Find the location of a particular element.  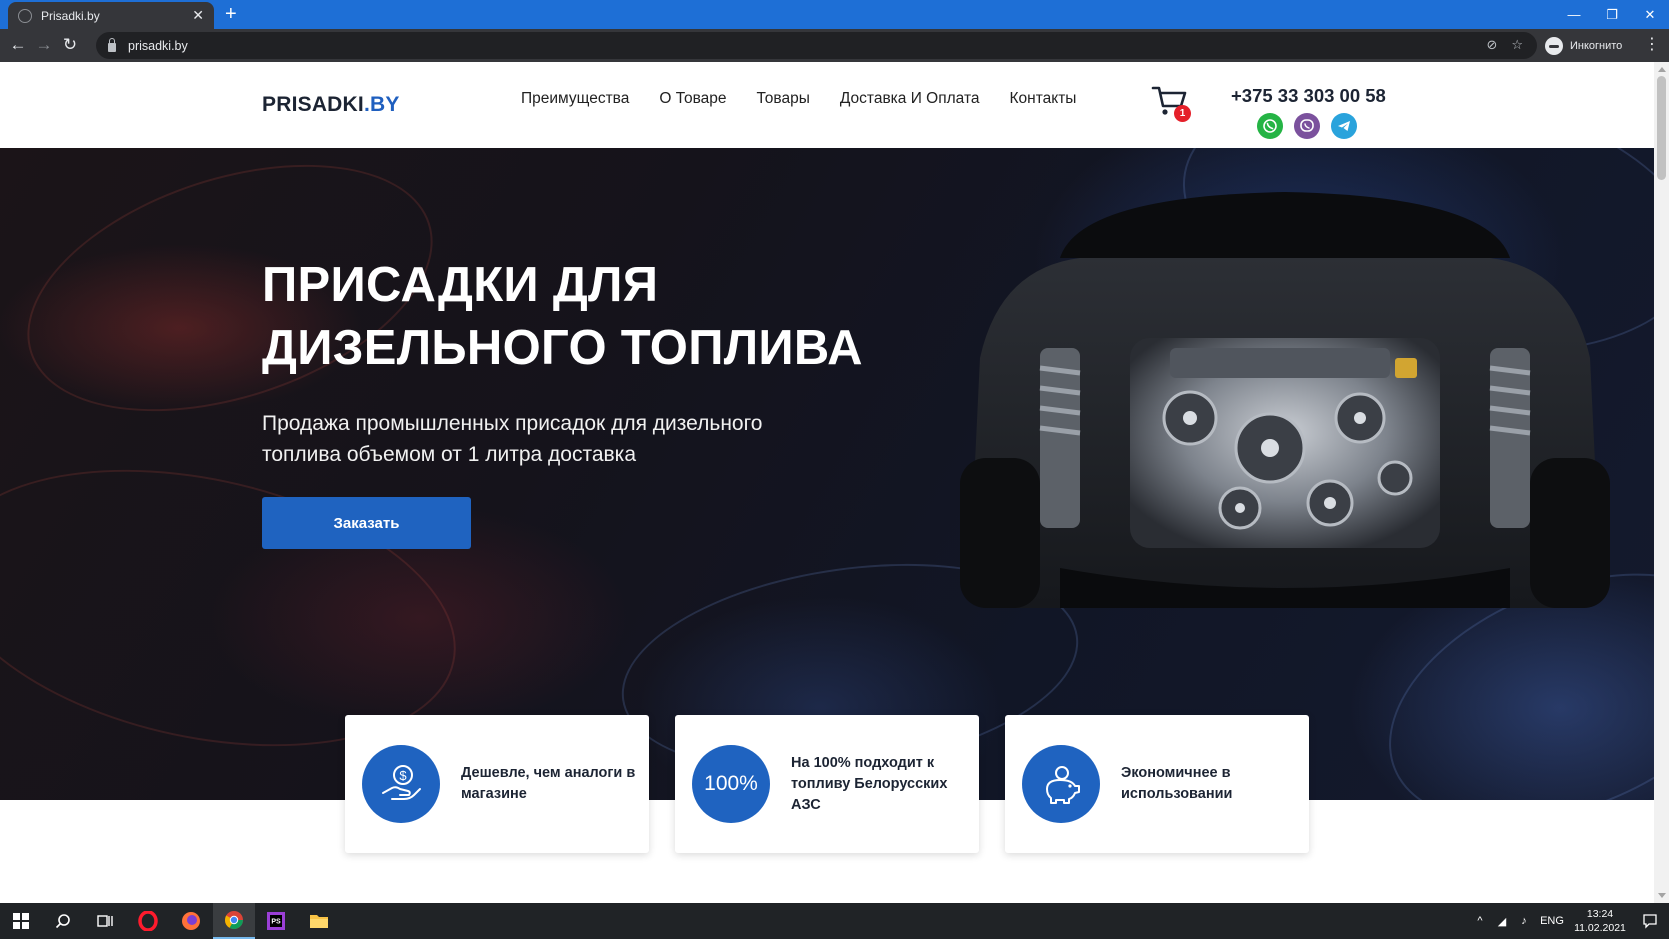

new-tab-button: + is located at coordinates (231, 14).